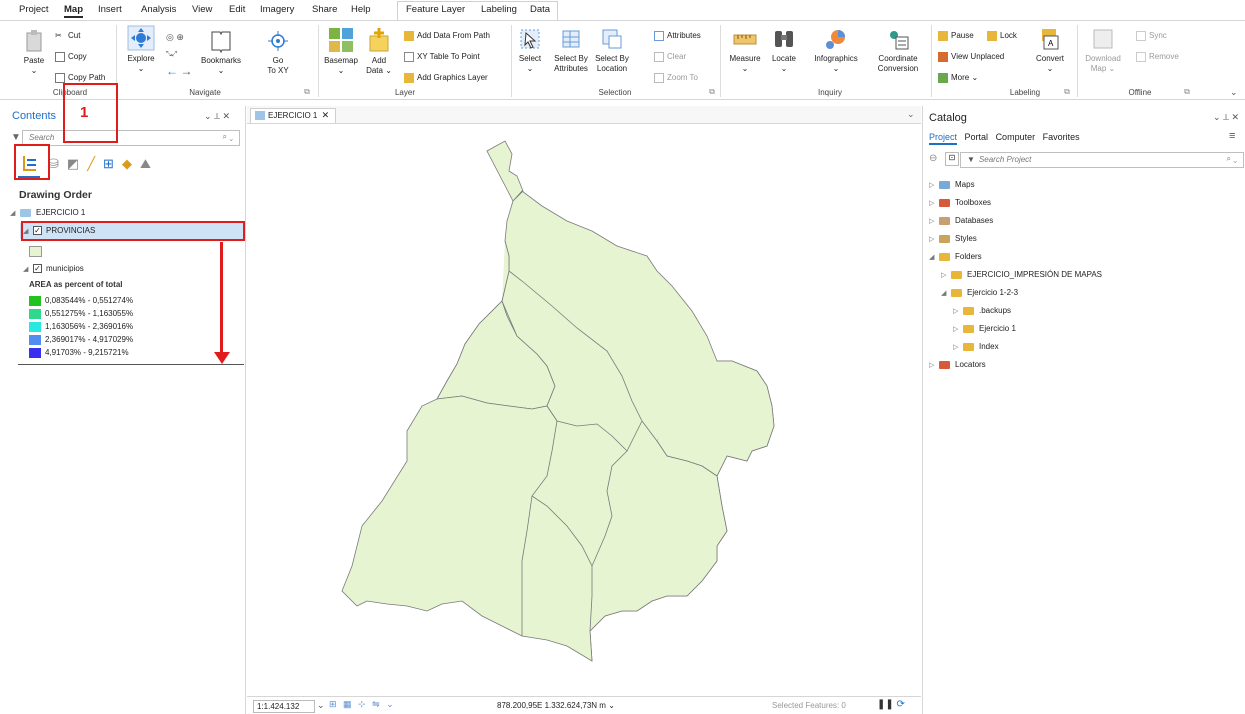  What do you see at coordinates (835, 39) in the screenshot?
I see `infographics-icon` at bounding box center [835, 39].